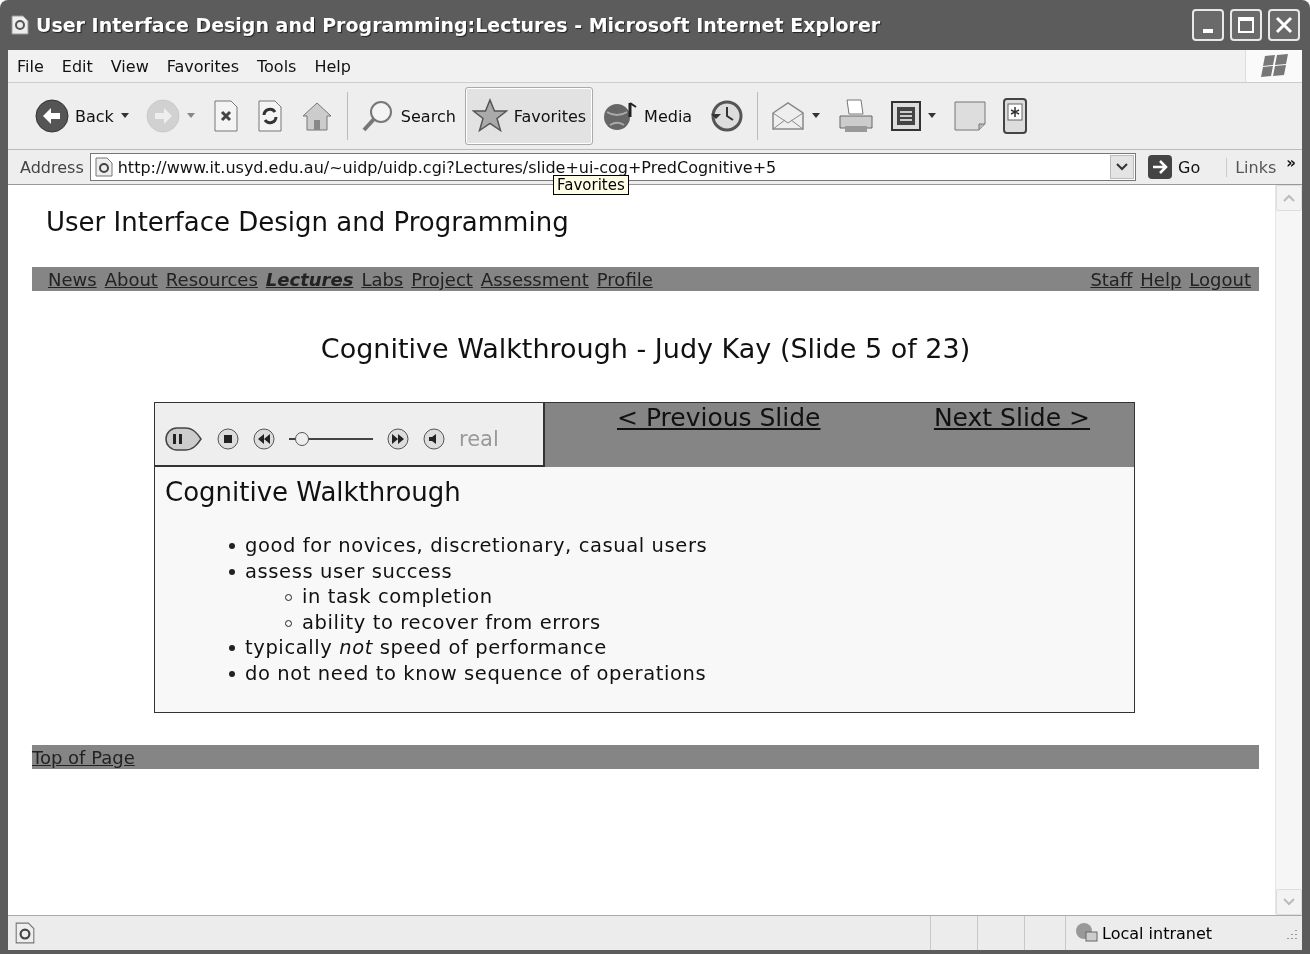 The height and width of the screenshot is (954, 1310). I want to click on back-button: Back, so click(82, 116).